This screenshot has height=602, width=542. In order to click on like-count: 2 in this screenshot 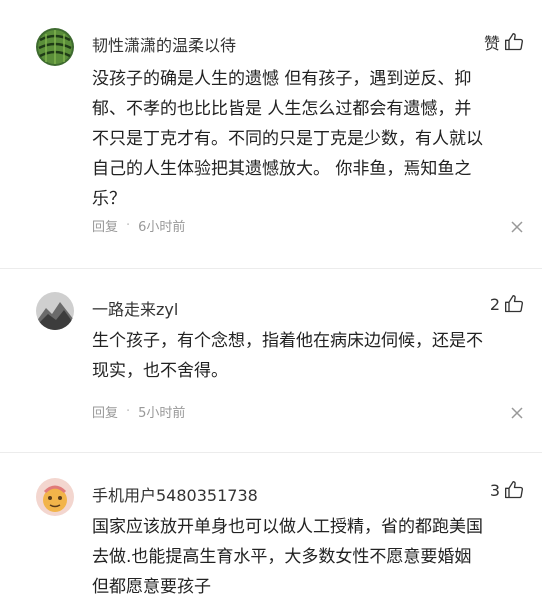, I will do `click(494, 304)`.